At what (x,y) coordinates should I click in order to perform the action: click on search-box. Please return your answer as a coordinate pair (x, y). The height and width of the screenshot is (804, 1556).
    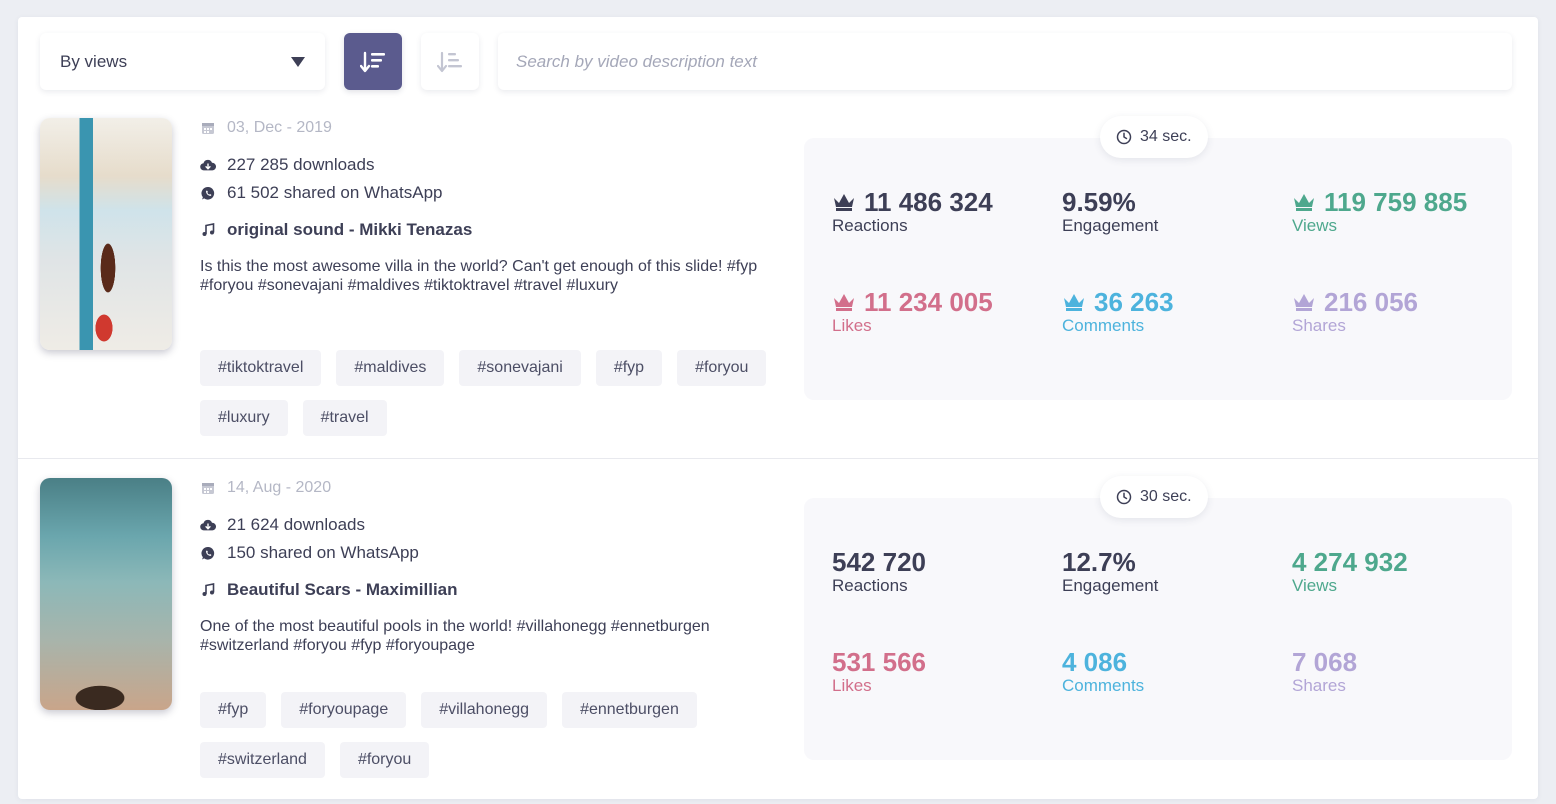
    Looking at the image, I should click on (1005, 61).